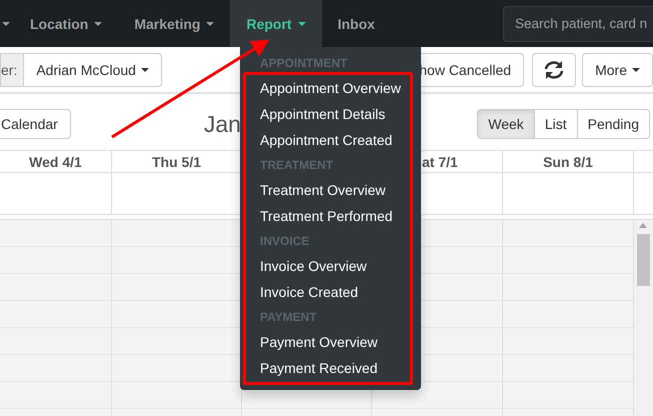 Image resolution: width=653 pixels, height=416 pixels. I want to click on search-field: Search patient, card n, so click(578, 24).